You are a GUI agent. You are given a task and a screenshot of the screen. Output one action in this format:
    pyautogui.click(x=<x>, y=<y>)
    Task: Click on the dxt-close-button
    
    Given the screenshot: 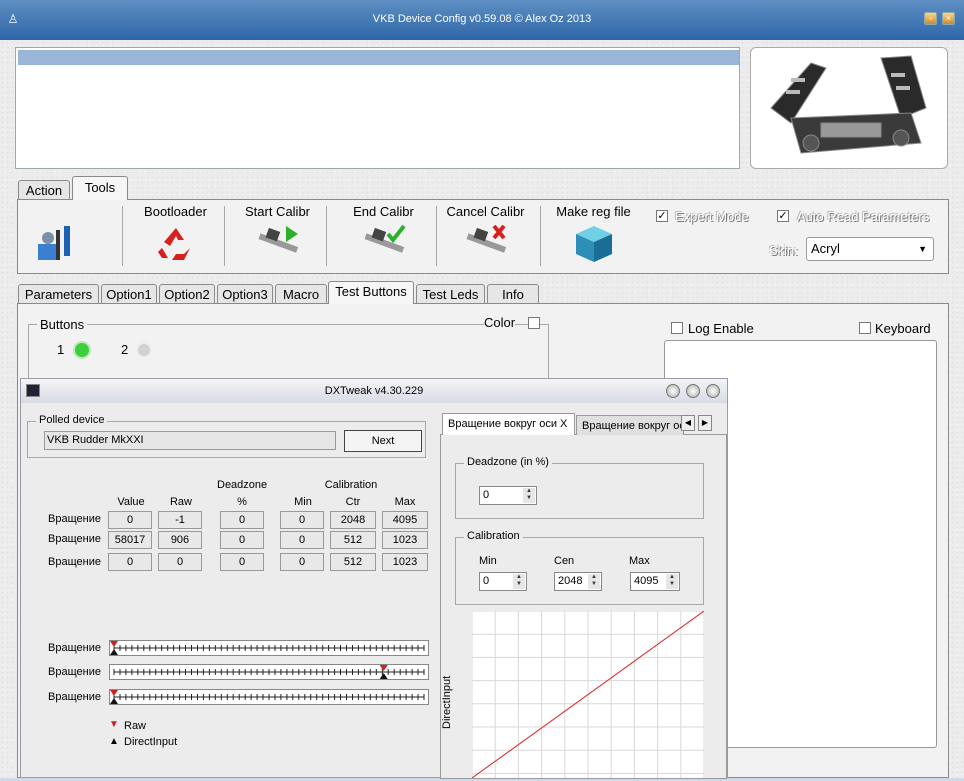 What is the action you would take?
    pyautogui.click(x=713, y=391)
    